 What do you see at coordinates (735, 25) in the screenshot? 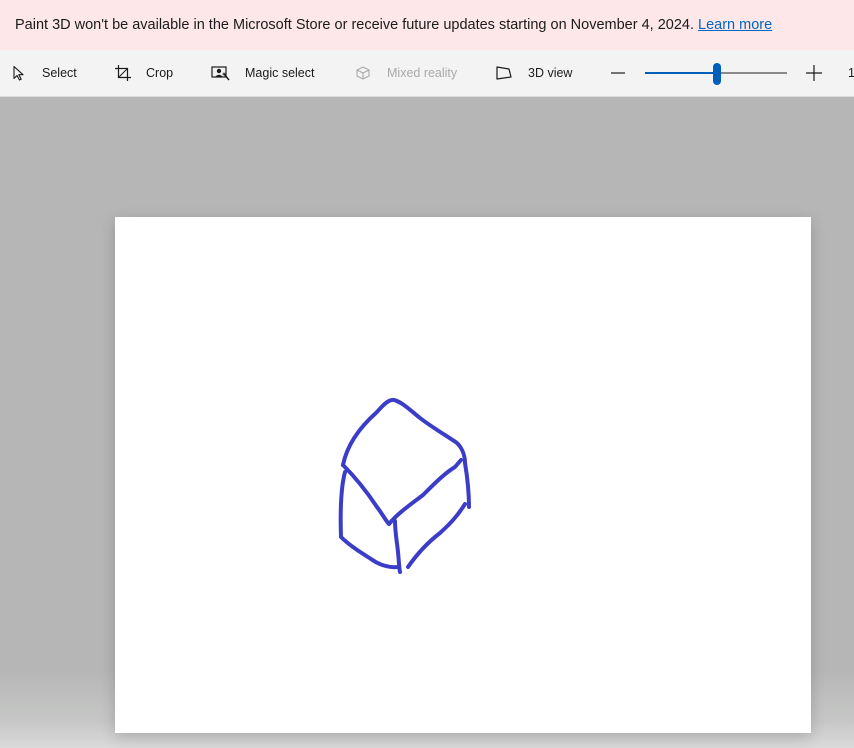
I see `learn-more-link: Learn more` at bounding box center [735, 25].